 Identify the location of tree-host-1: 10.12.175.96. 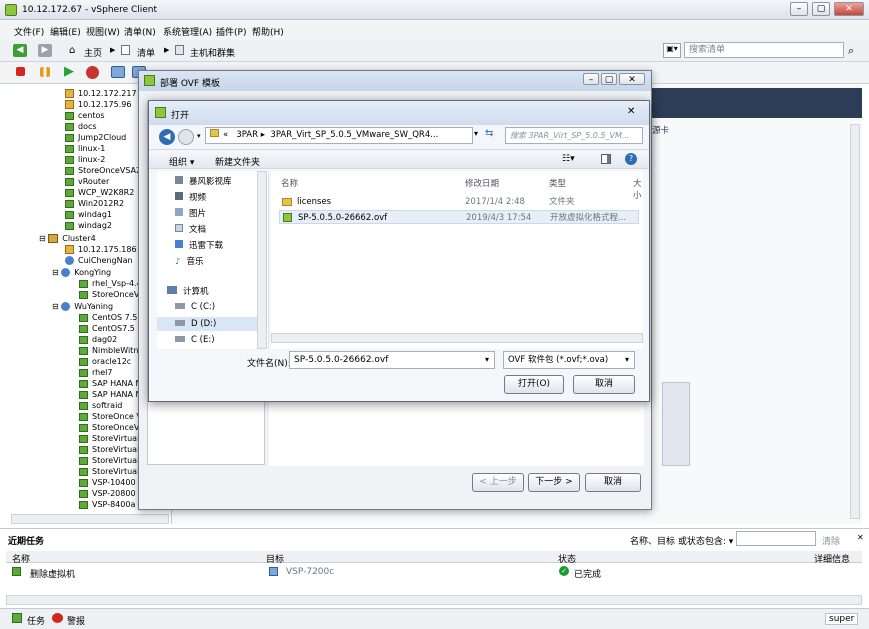
(98, 104).